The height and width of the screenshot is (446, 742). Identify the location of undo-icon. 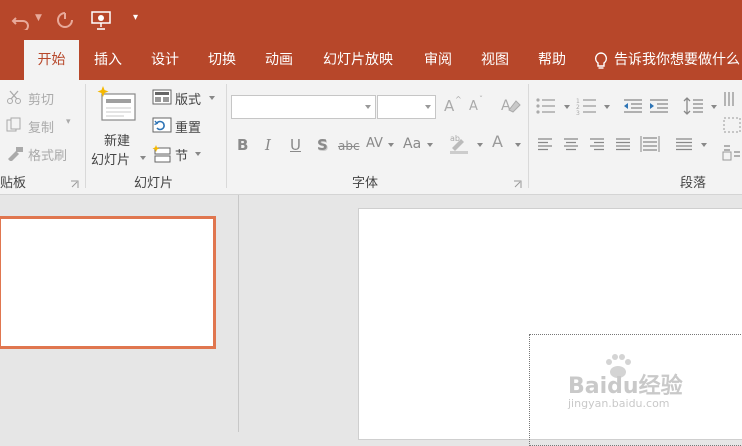
(21, 20).